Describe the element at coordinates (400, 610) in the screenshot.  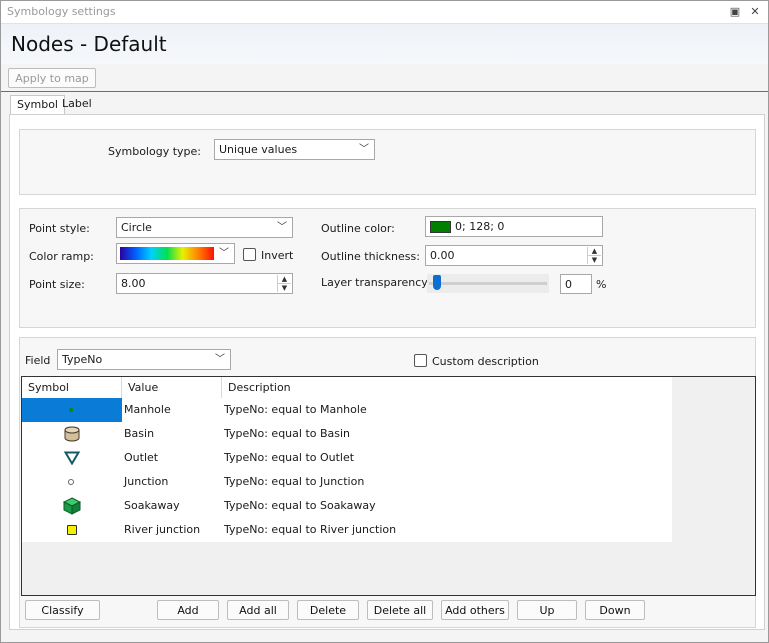
I see `delete-all-button: Delete all` at that location.